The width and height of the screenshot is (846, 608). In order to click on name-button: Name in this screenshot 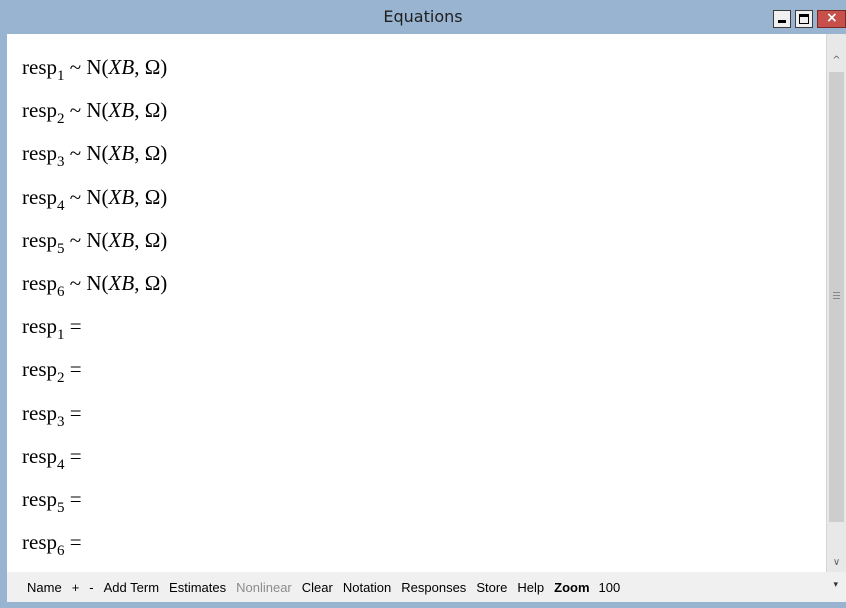, I will do `click(37, 587)`.